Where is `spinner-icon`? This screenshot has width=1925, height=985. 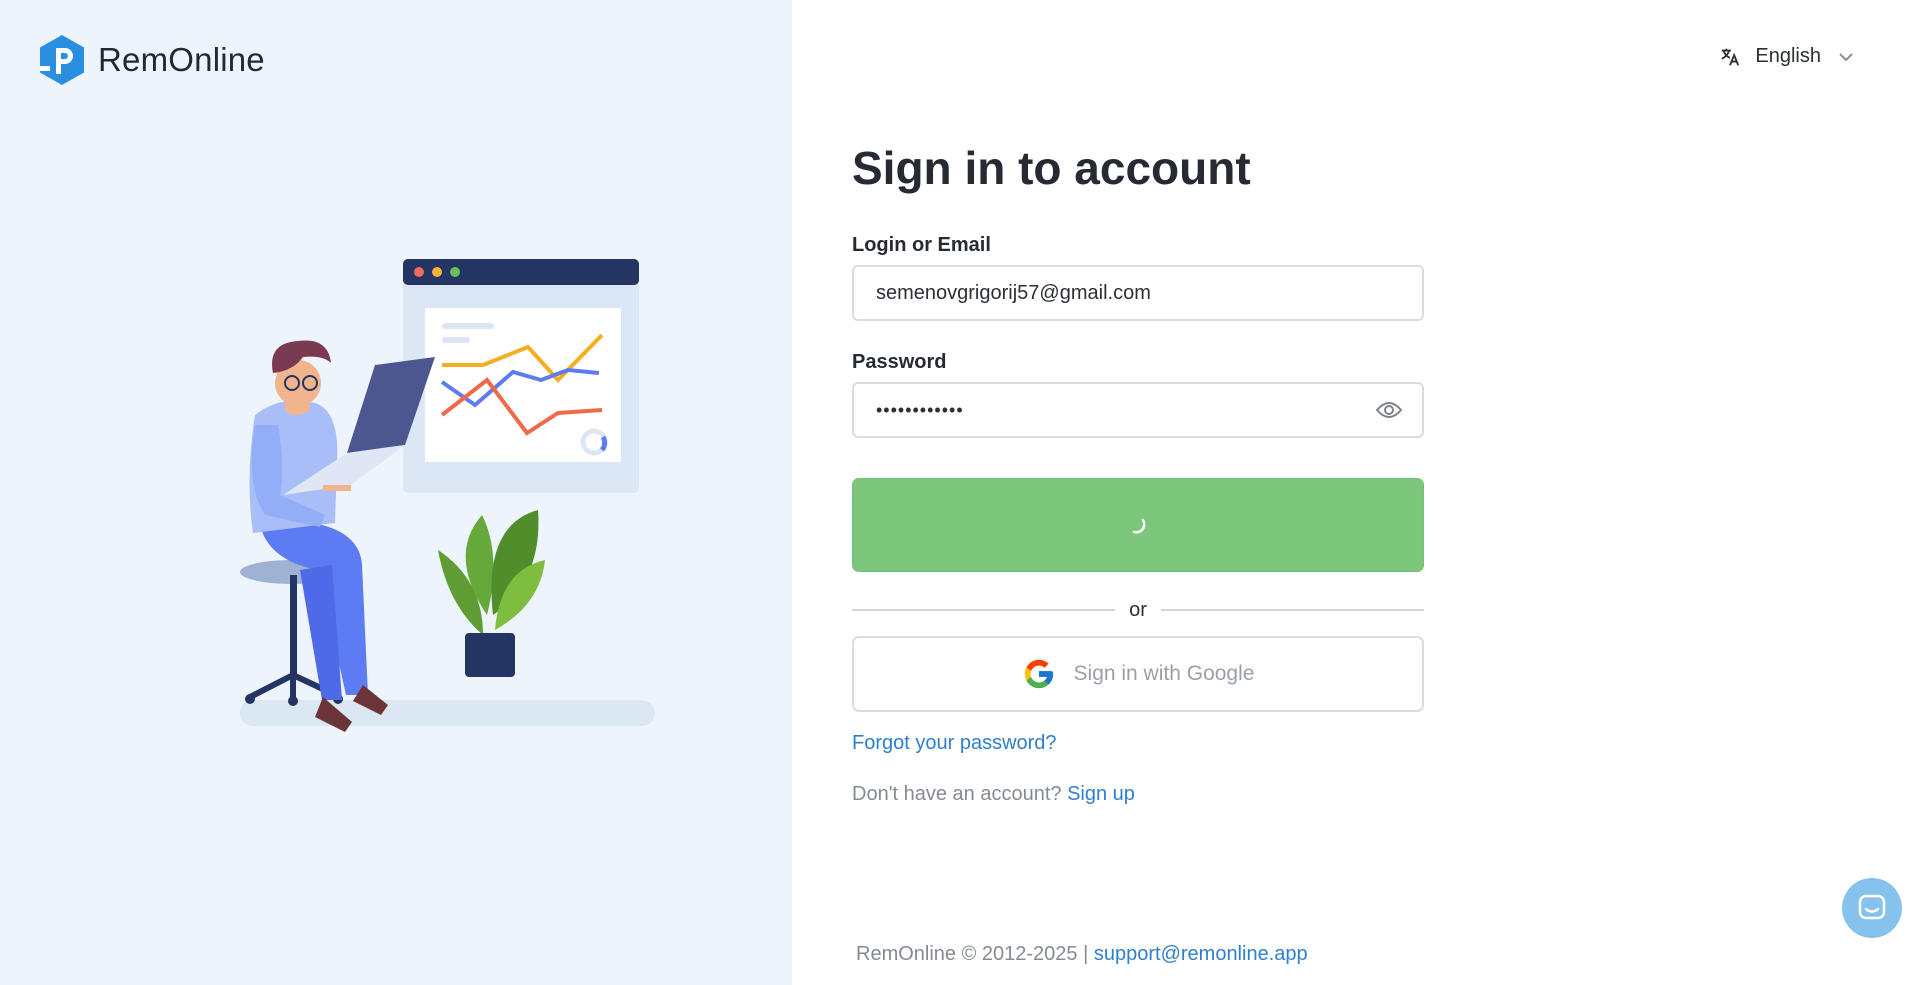
spinner-icon is located at coordinates (1139, 526).